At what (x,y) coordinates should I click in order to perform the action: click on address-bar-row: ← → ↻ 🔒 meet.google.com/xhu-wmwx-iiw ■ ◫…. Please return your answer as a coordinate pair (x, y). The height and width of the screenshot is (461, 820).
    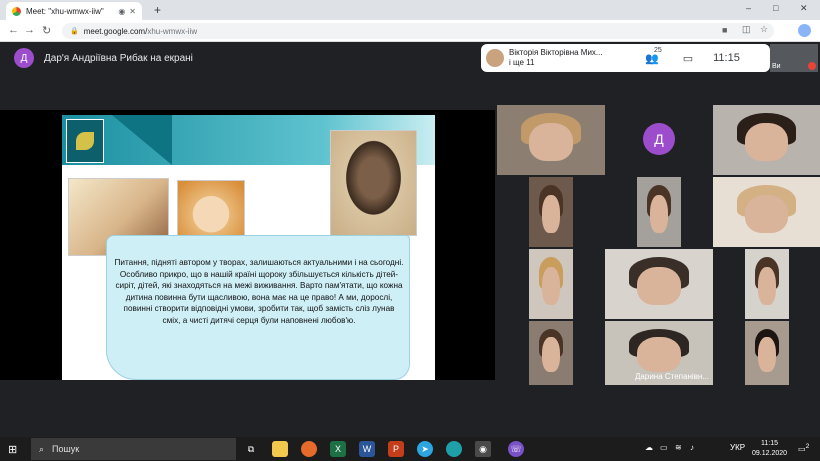
    Looking at the image, I should click on (410, 31).